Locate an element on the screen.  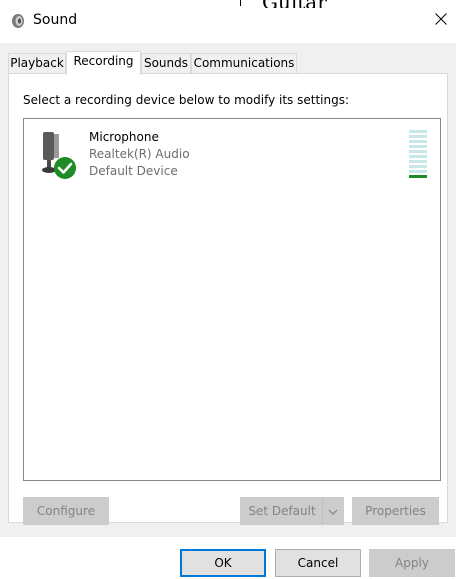
device-name: Microphone is located at coordinates (124, 137).